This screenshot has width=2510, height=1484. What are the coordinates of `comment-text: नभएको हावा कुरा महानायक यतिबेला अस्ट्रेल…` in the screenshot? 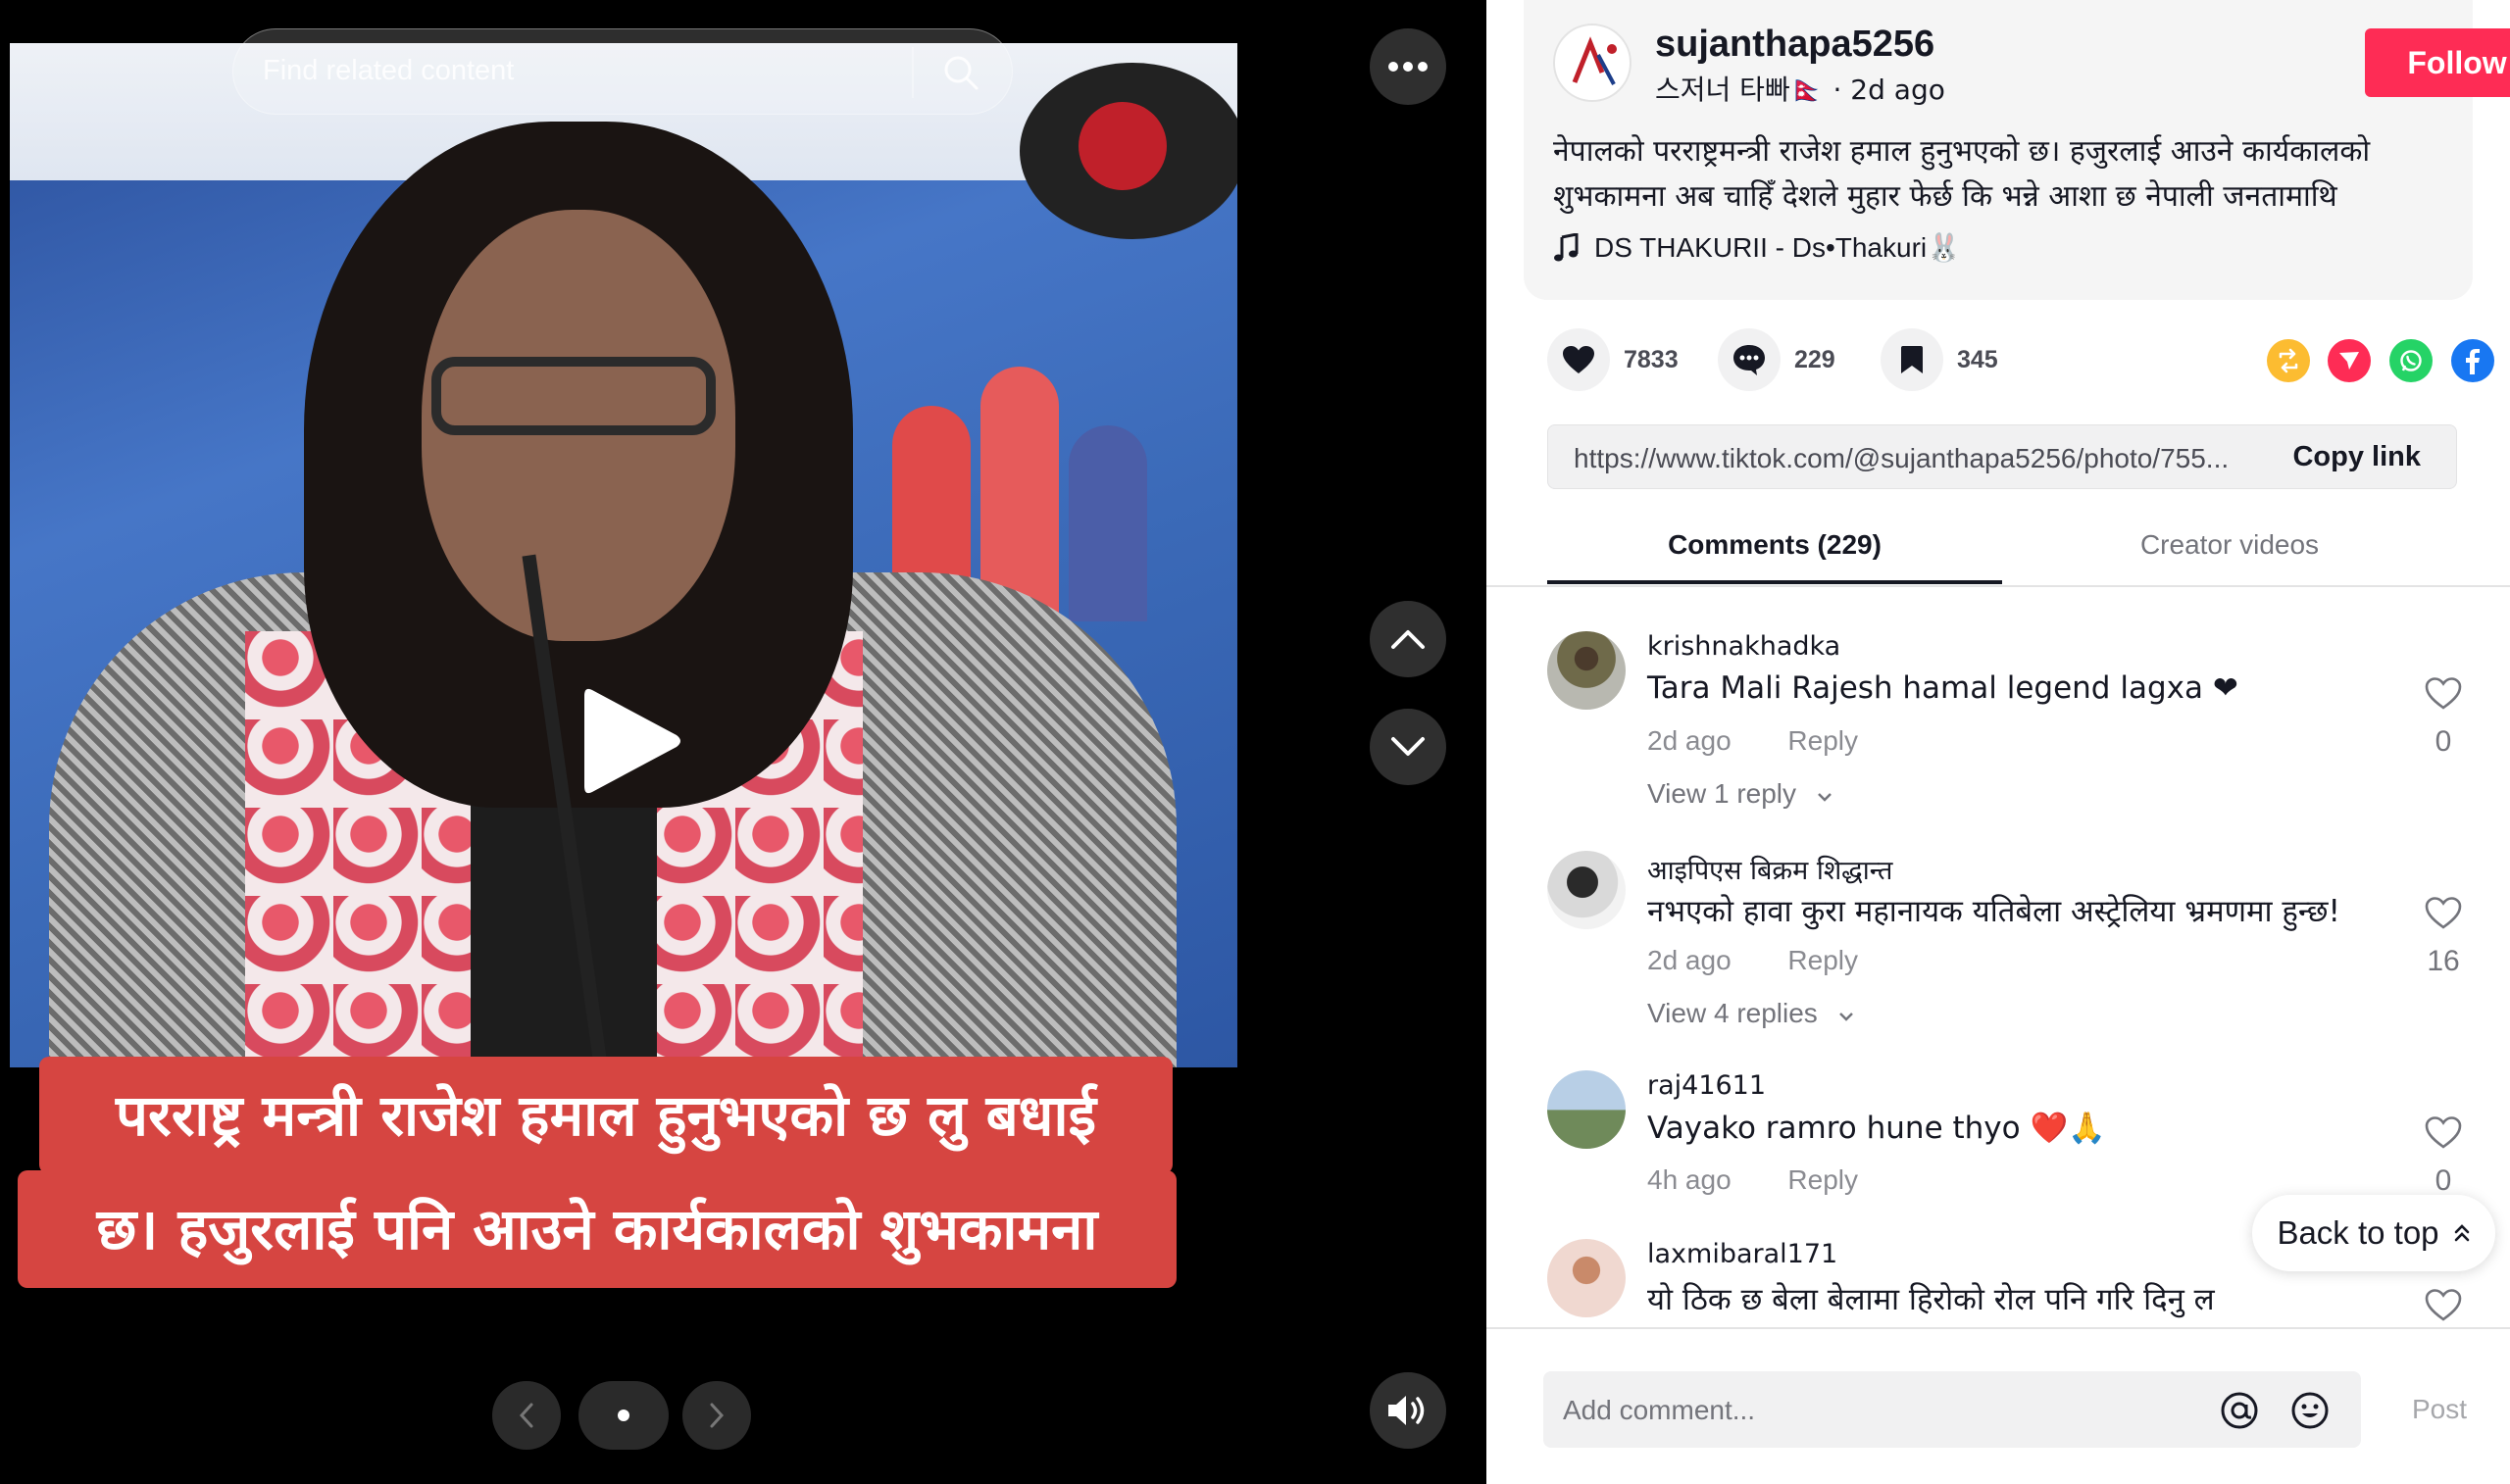 It's located at (1993, 911).